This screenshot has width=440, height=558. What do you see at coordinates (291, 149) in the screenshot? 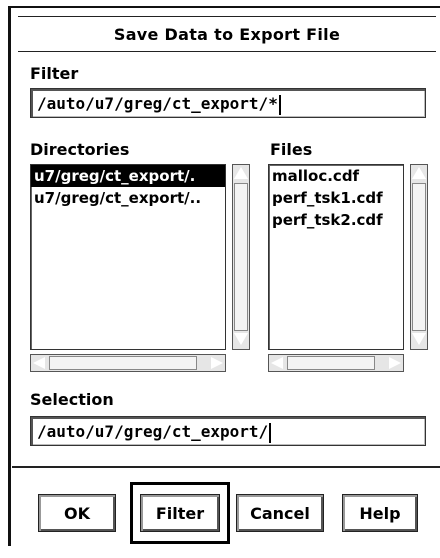
I see `files-label: Files` at bounding box center [291, 149].